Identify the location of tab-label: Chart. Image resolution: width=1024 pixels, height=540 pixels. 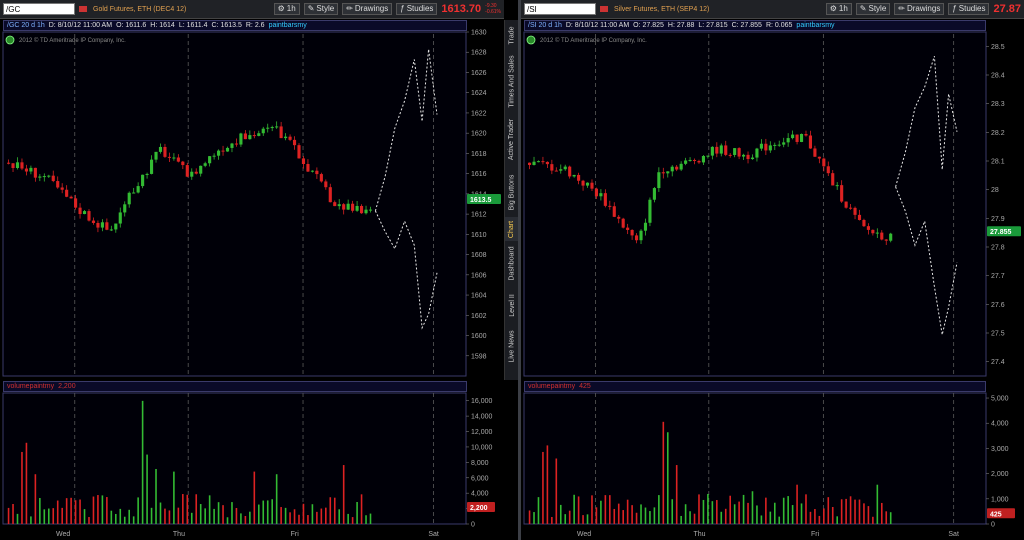
(512, 229).